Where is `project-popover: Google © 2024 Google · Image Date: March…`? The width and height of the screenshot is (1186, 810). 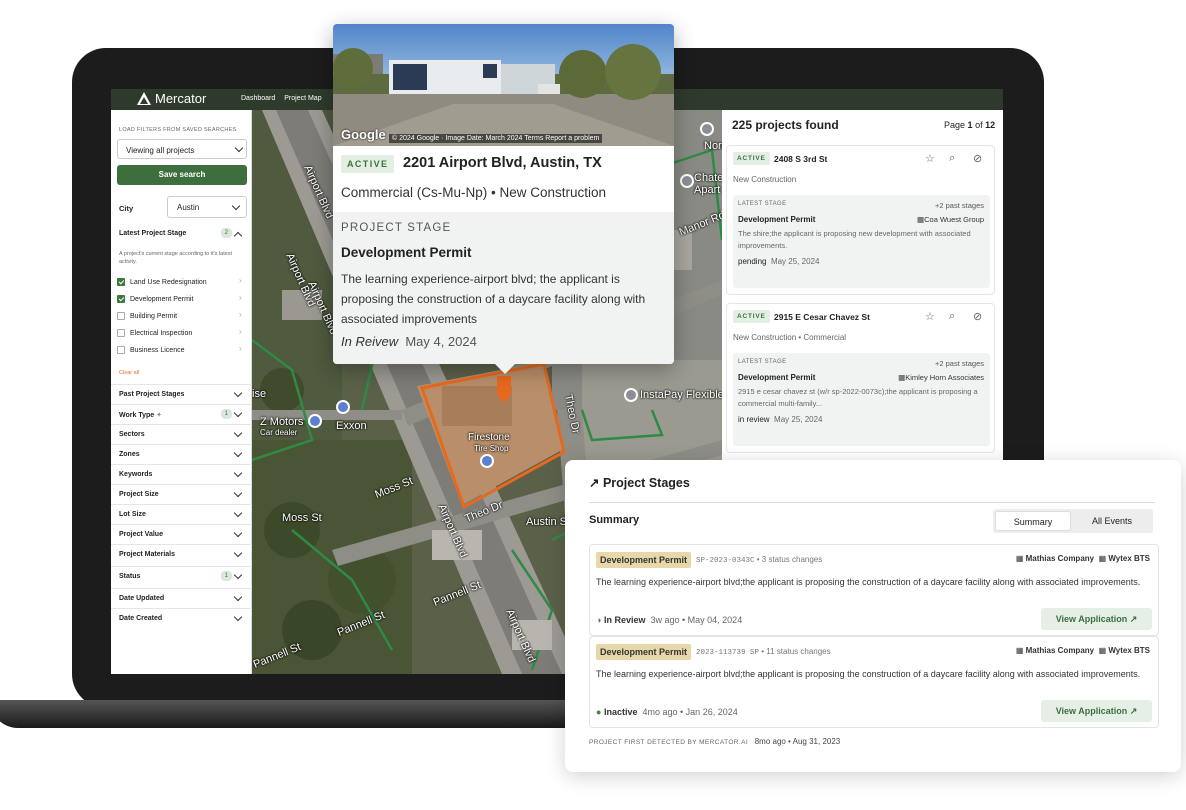 project-popover: Google © 2024 Google · Image Date: March… is located at coordinates (503, 199).